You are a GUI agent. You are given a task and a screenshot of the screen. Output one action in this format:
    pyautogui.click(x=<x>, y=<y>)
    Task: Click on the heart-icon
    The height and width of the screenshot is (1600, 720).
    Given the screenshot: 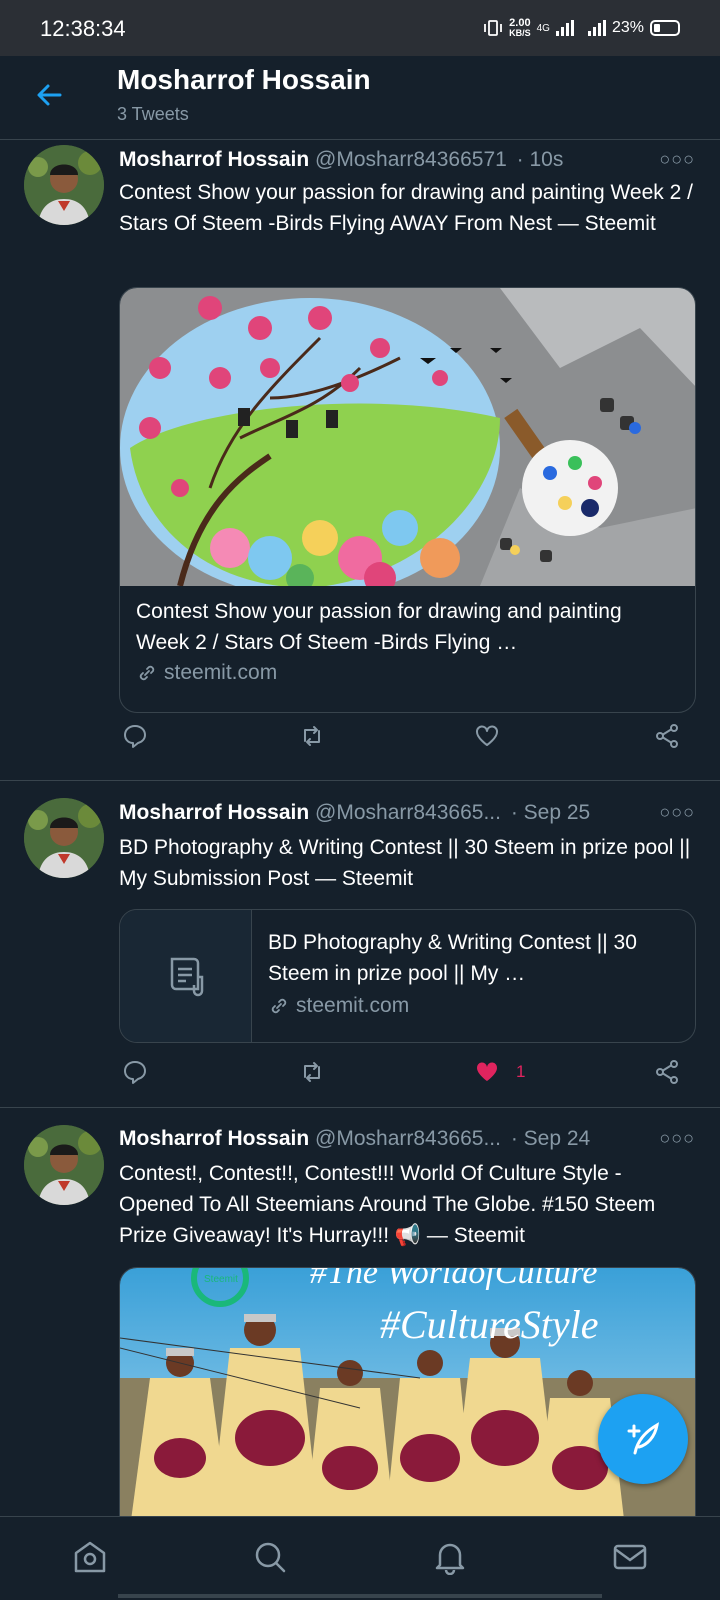 What is the action you would take?
    pyautogui.click(x=487, y=735)
    